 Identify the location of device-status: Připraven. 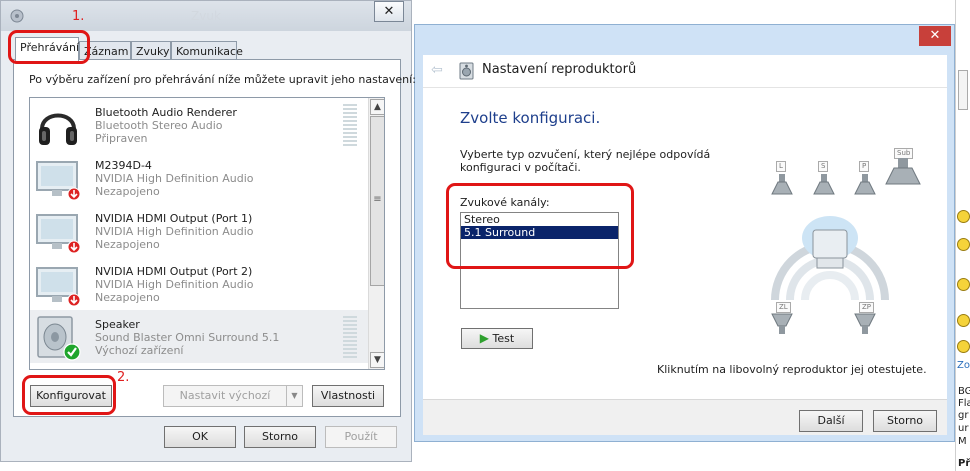
(121, 138).